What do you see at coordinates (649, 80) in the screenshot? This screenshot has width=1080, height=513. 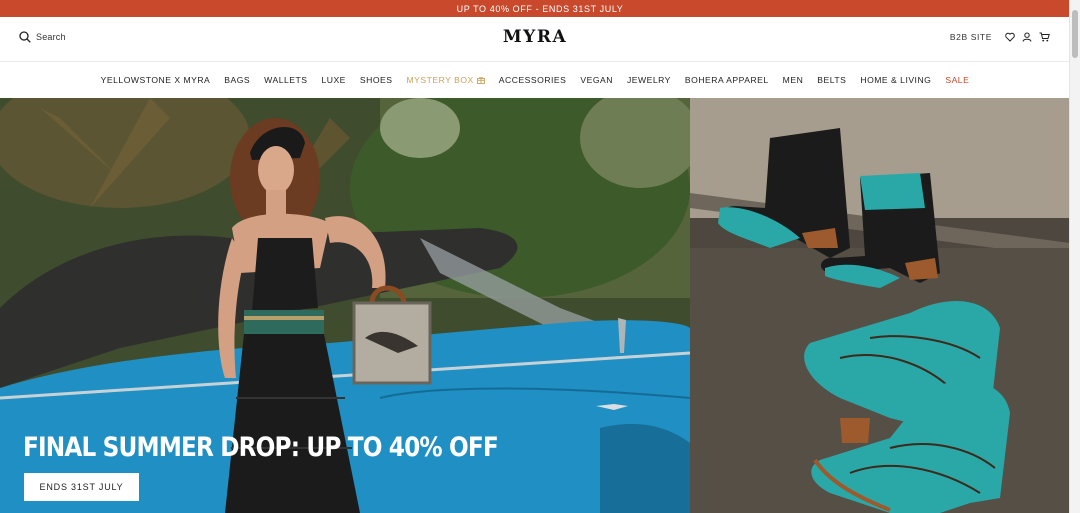 I see `nav-item-jewelry: JEWELRY` at bounding box center [649, 80].